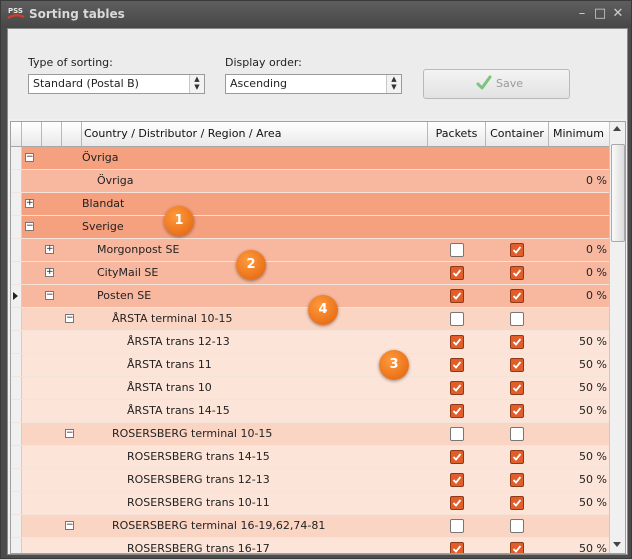 This screenshot has width=632, height=559. What do you see at coordinates (617, 337) in the screenshot?
I see `vertical-scrollbar` at bounding box center [617, 337].